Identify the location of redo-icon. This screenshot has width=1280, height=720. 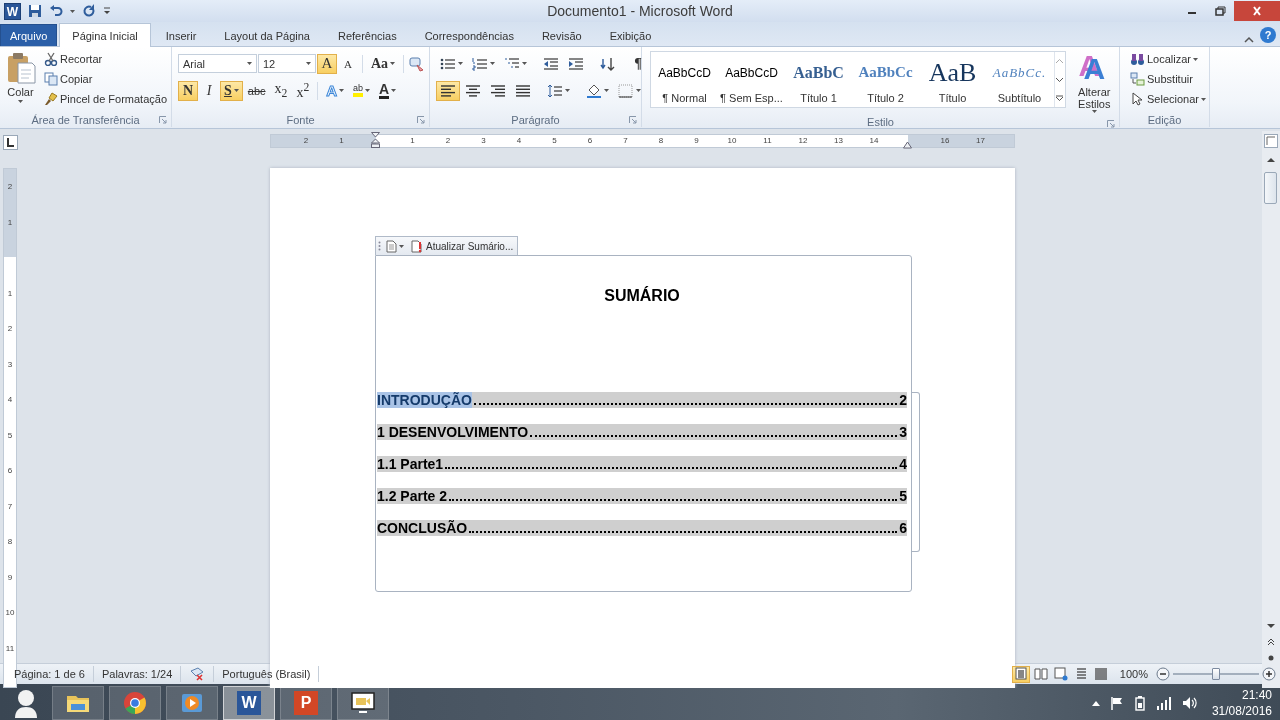
(89, 11).